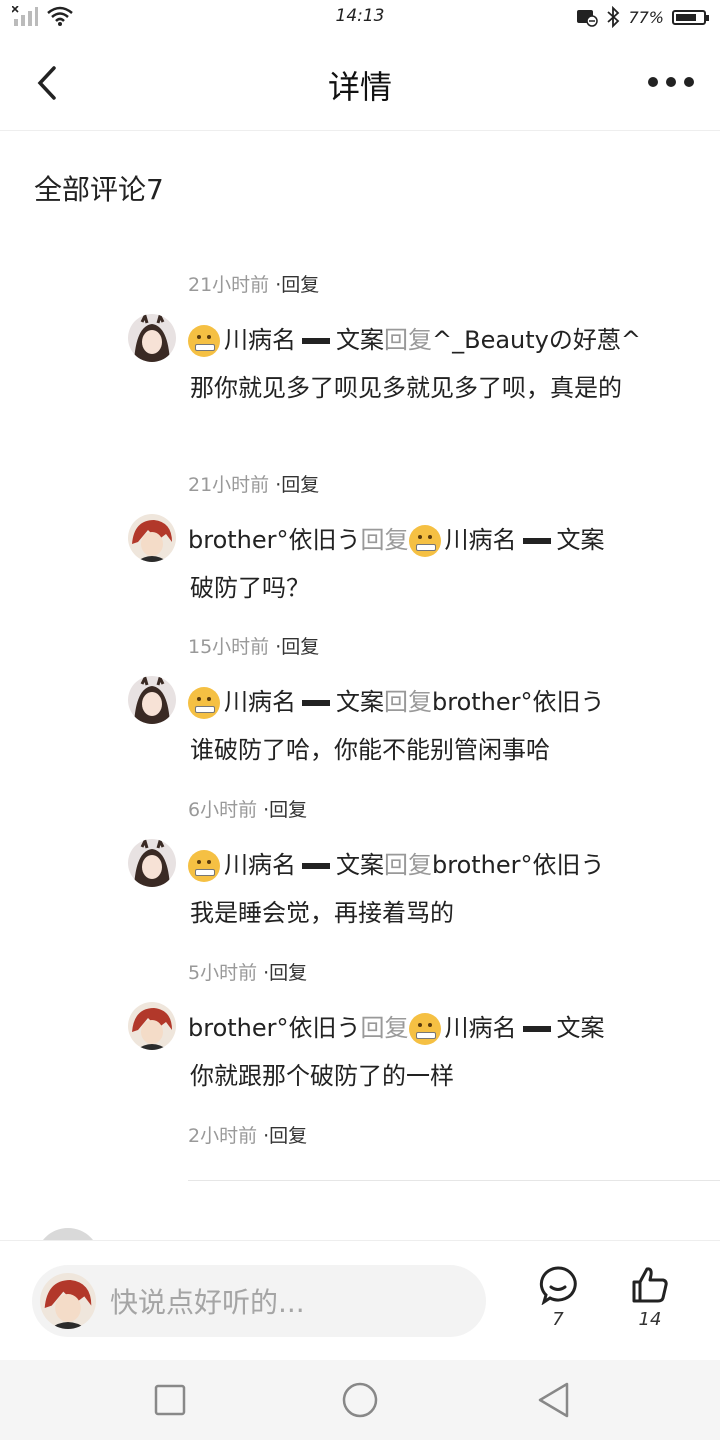 Image resolution: width=720 pixels, height=1440 pixels. What do you see at coordinates (223, 1136) in the screenshot?
I see `comment-time: 2小时前` at bounding box center [223, 1136].